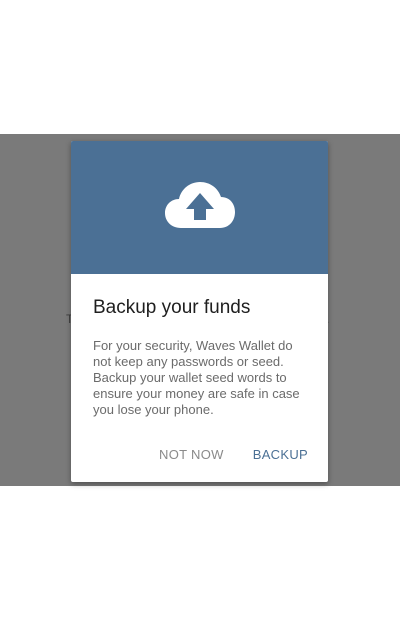 This screenshot has height=621, width=400. I want to click on not-now-button: NOT NOW, so click(191, 454).